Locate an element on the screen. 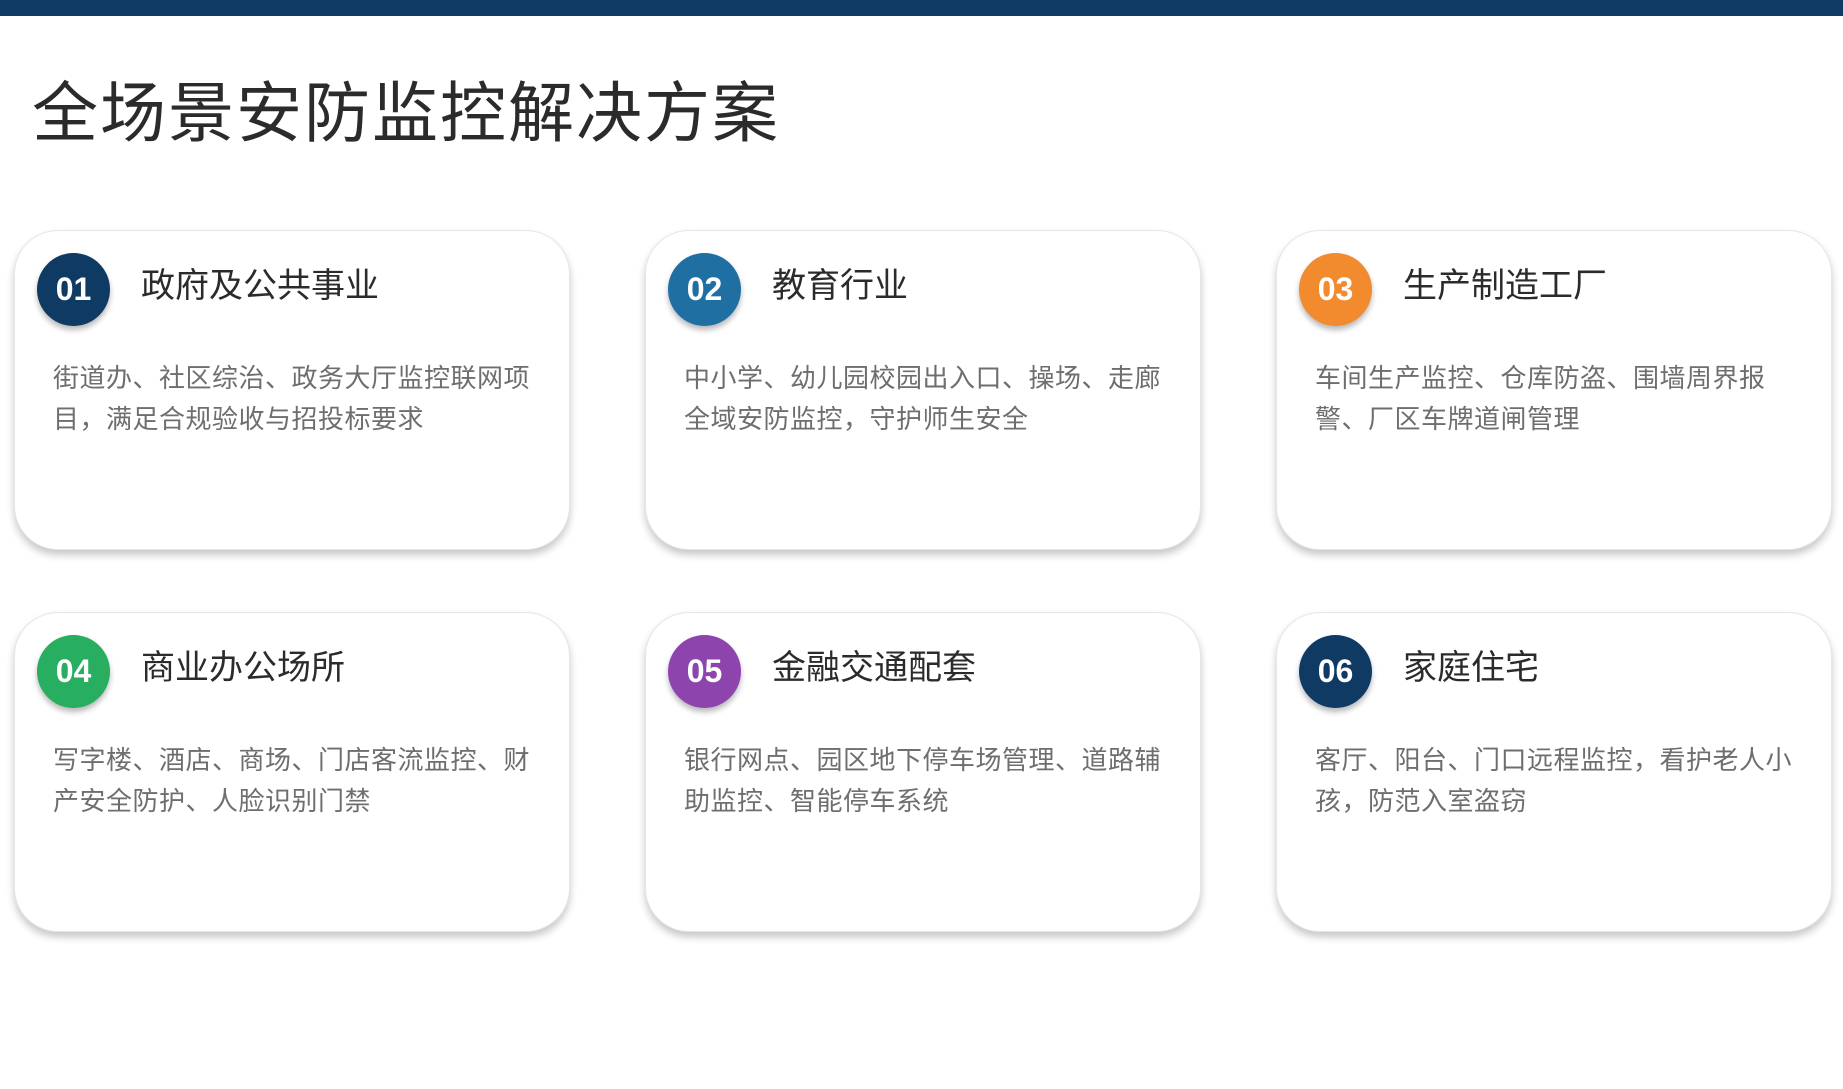 This screenshot has height=1089, width=1843. top-accent-bar is located at coordinates (921, 8).